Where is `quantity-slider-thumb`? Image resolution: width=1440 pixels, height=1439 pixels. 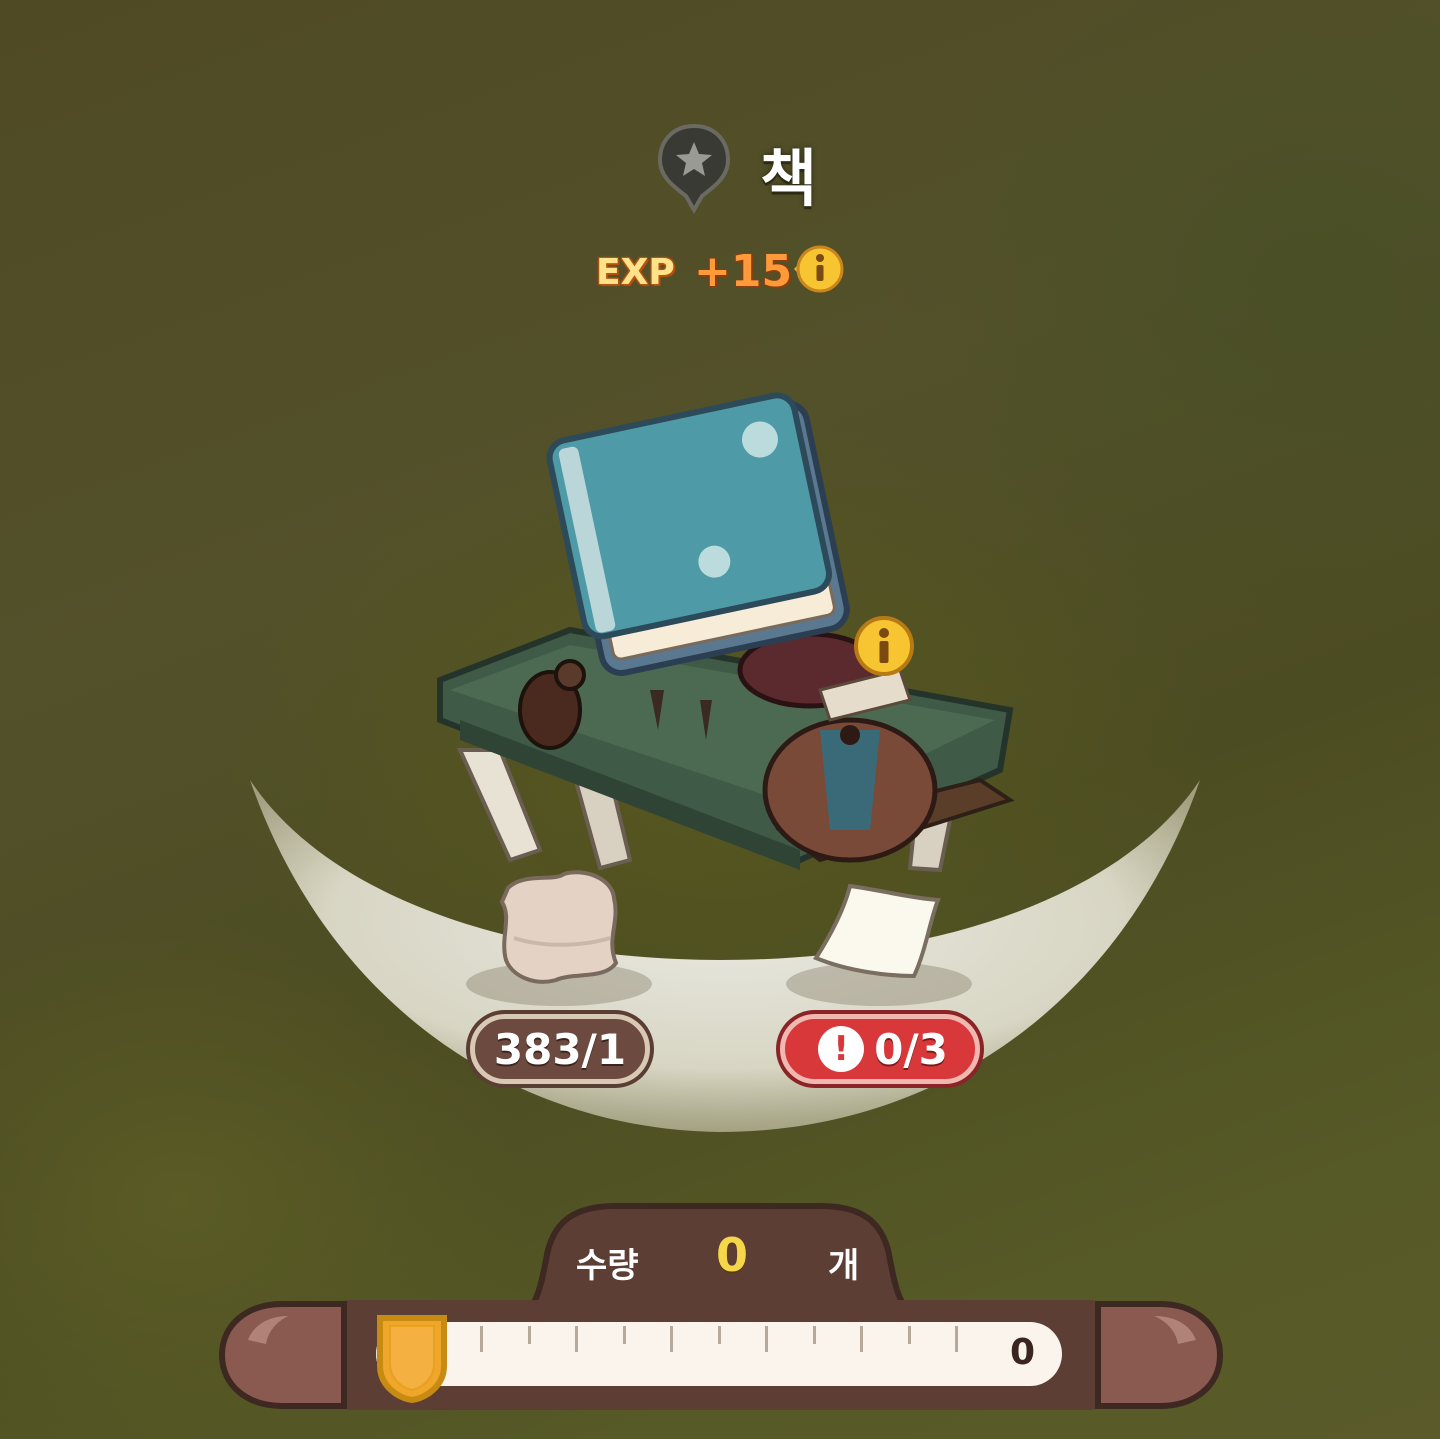
quantity-slider-thumb is located at coordinates (412, 1357).